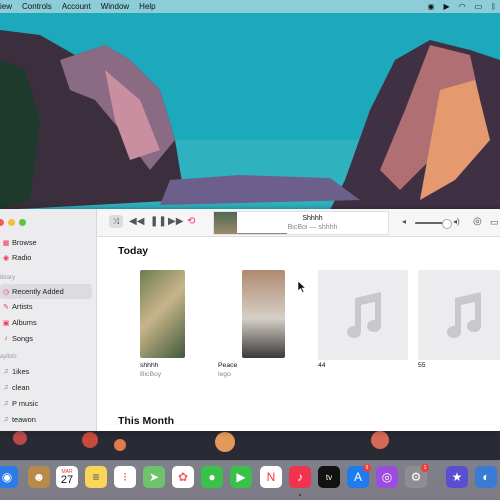 The image size is (500, 500). I want to click on minimize-window-button, so click(11, 222).